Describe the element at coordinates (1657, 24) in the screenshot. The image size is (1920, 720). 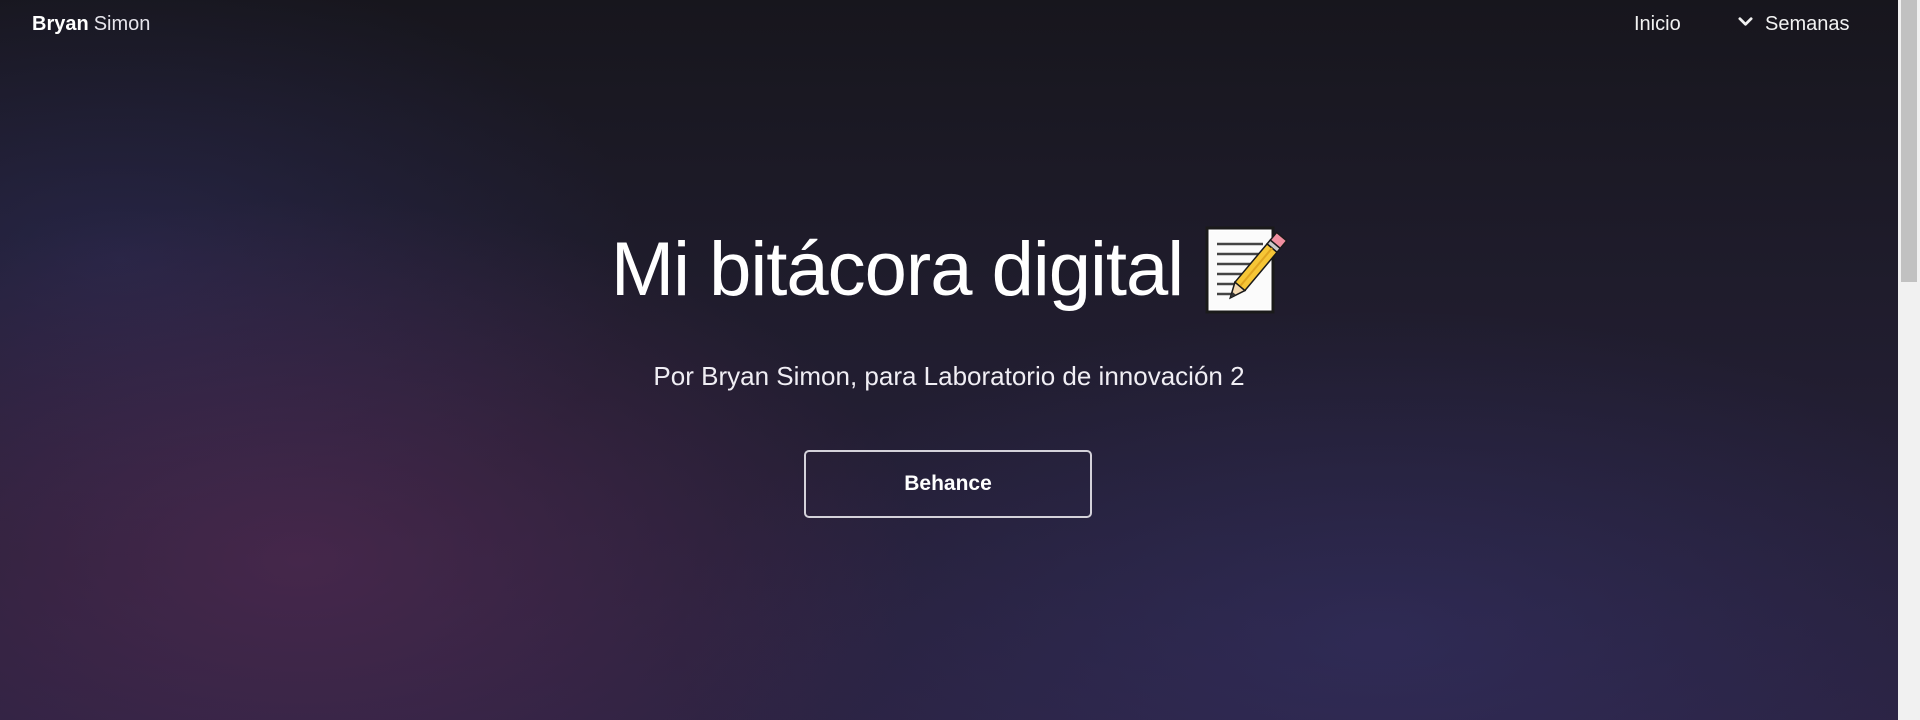
I see `nav-link-inicio: Inicio` at that location.